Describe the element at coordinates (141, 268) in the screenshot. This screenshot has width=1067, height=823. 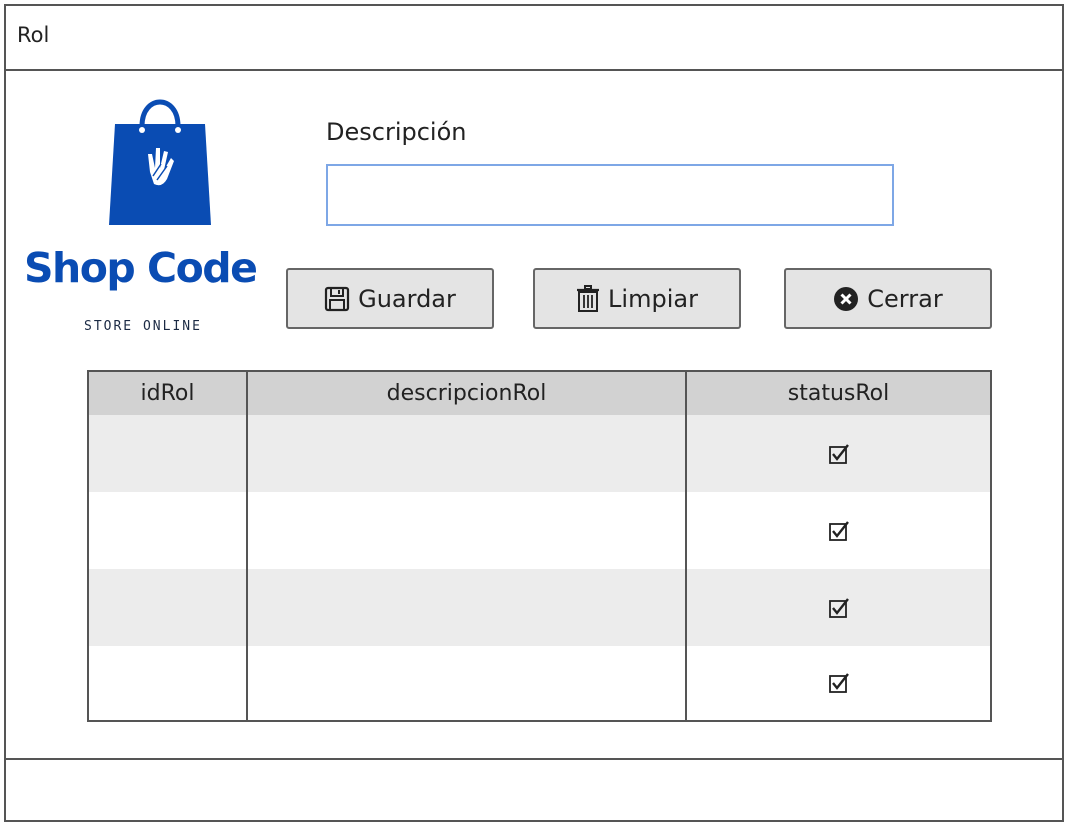
I see `logo-title: Shop Code` at that location.